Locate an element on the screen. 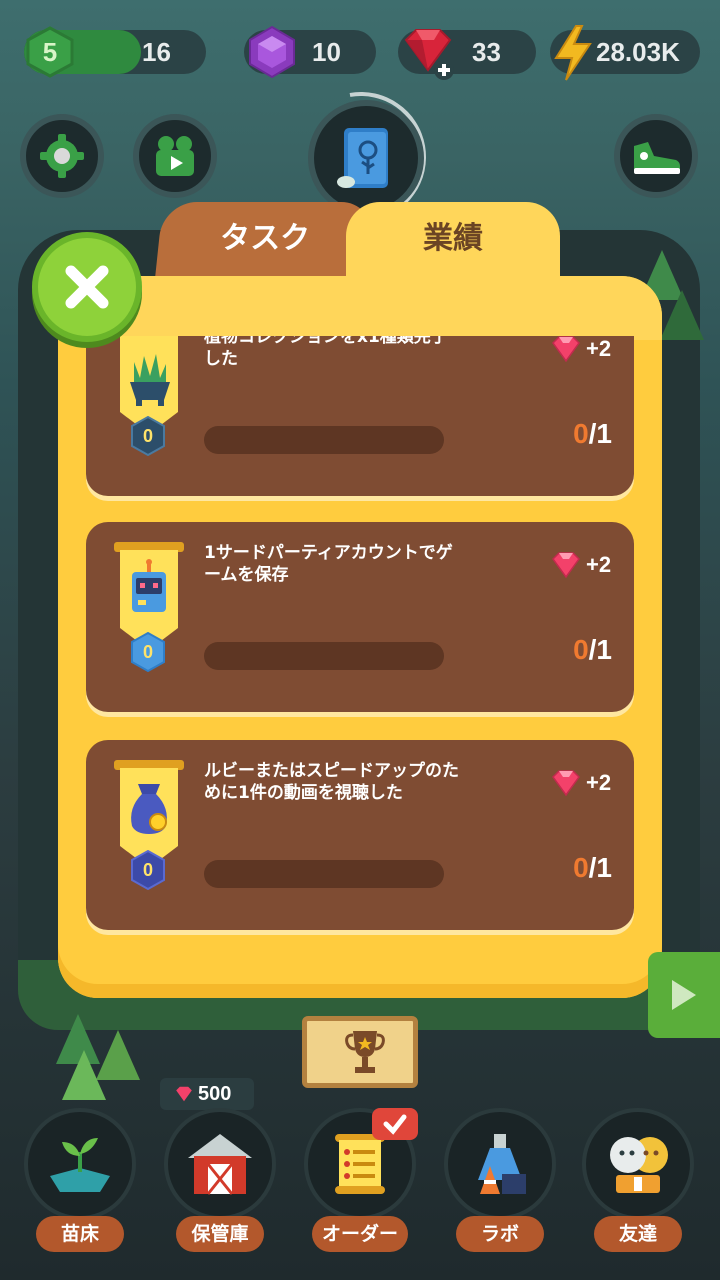 This screenshot has width=720, height=1280. trophy-sign is located at coordinates (360, 1052).